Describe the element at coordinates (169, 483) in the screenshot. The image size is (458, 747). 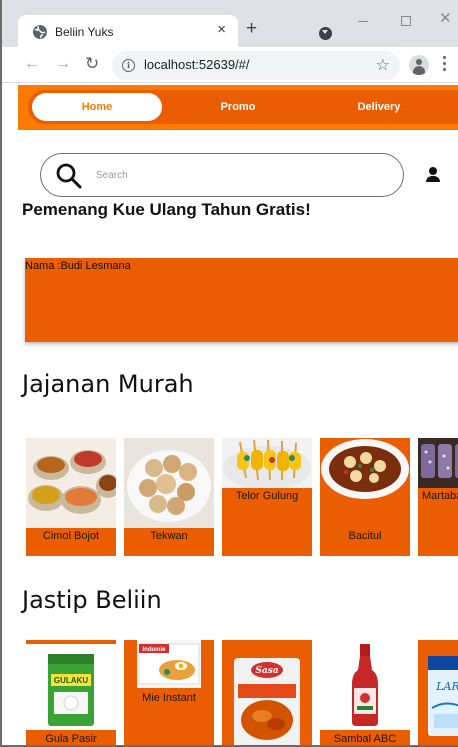
I see `tekwan-plate-image` at that location.